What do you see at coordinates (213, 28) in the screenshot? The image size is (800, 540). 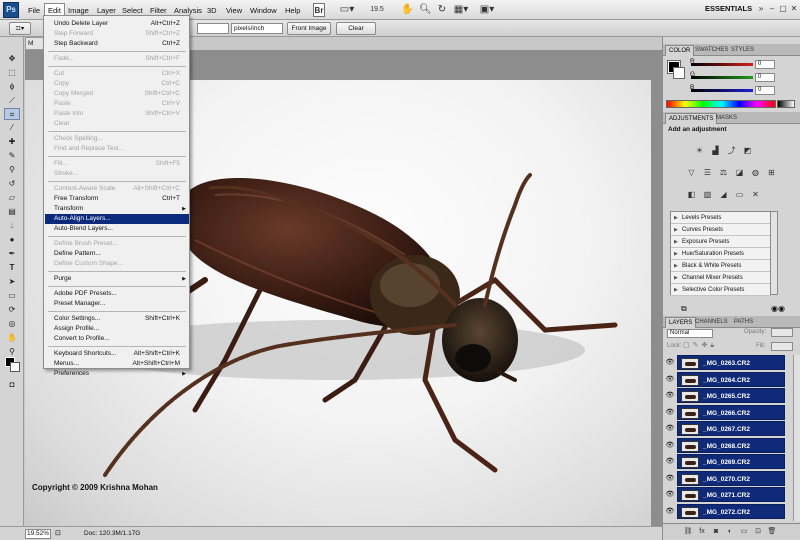 I see `resolution-field` at bounding box center [213, 28].